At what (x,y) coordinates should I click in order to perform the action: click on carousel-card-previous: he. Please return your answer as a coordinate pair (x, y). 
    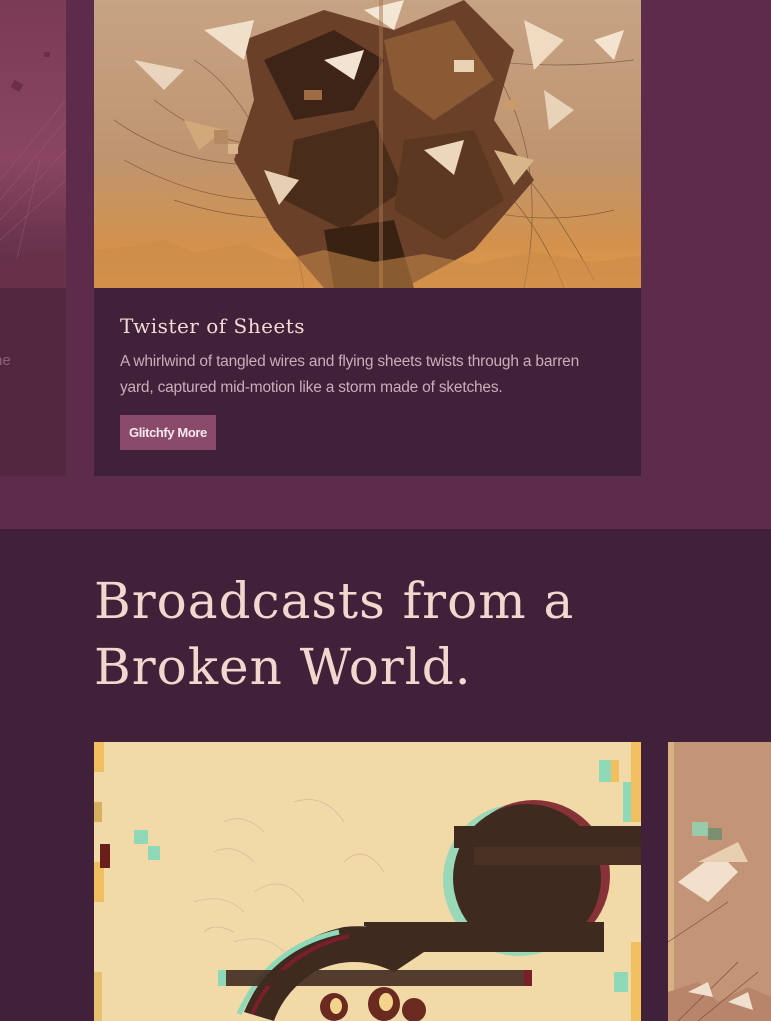
    Looking at the image, I should click on (33, 238).